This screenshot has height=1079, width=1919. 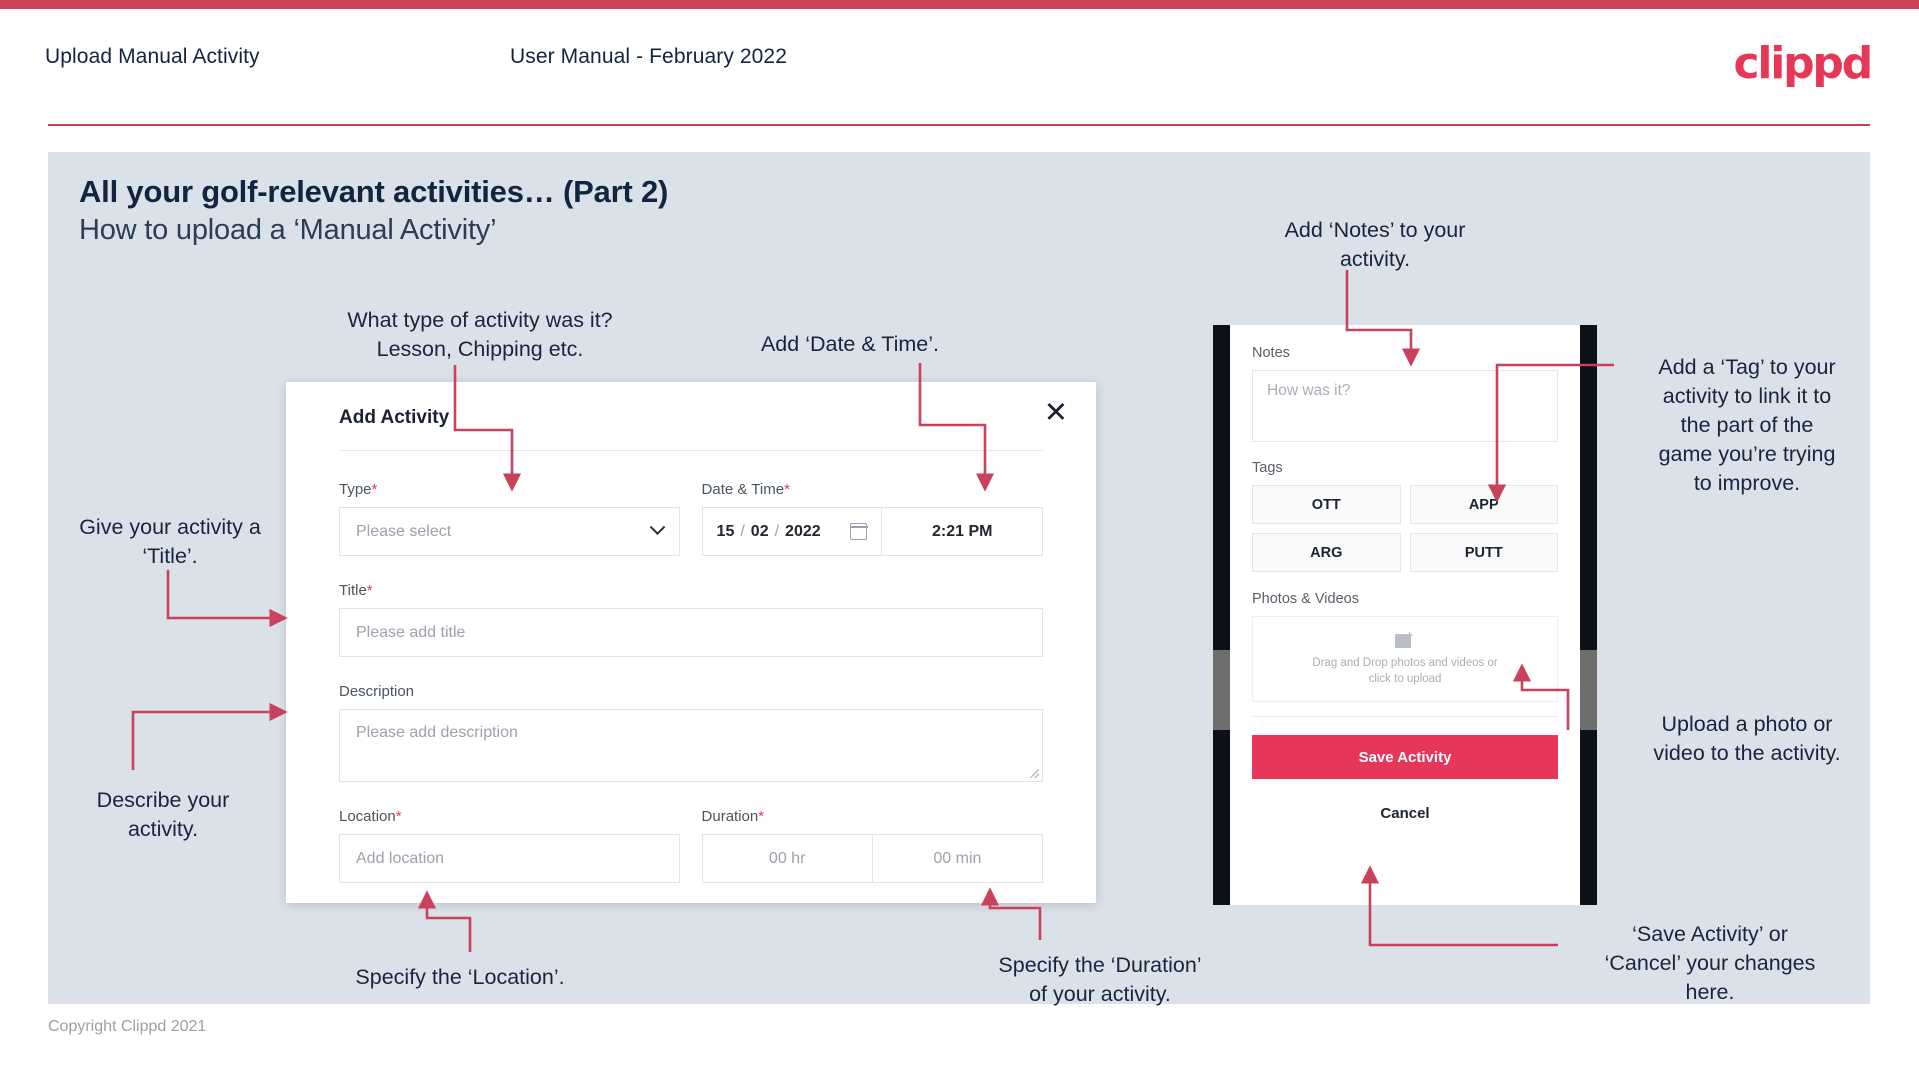 I want to click on field-title: Title* Please add title, so click(x=691, y=619).